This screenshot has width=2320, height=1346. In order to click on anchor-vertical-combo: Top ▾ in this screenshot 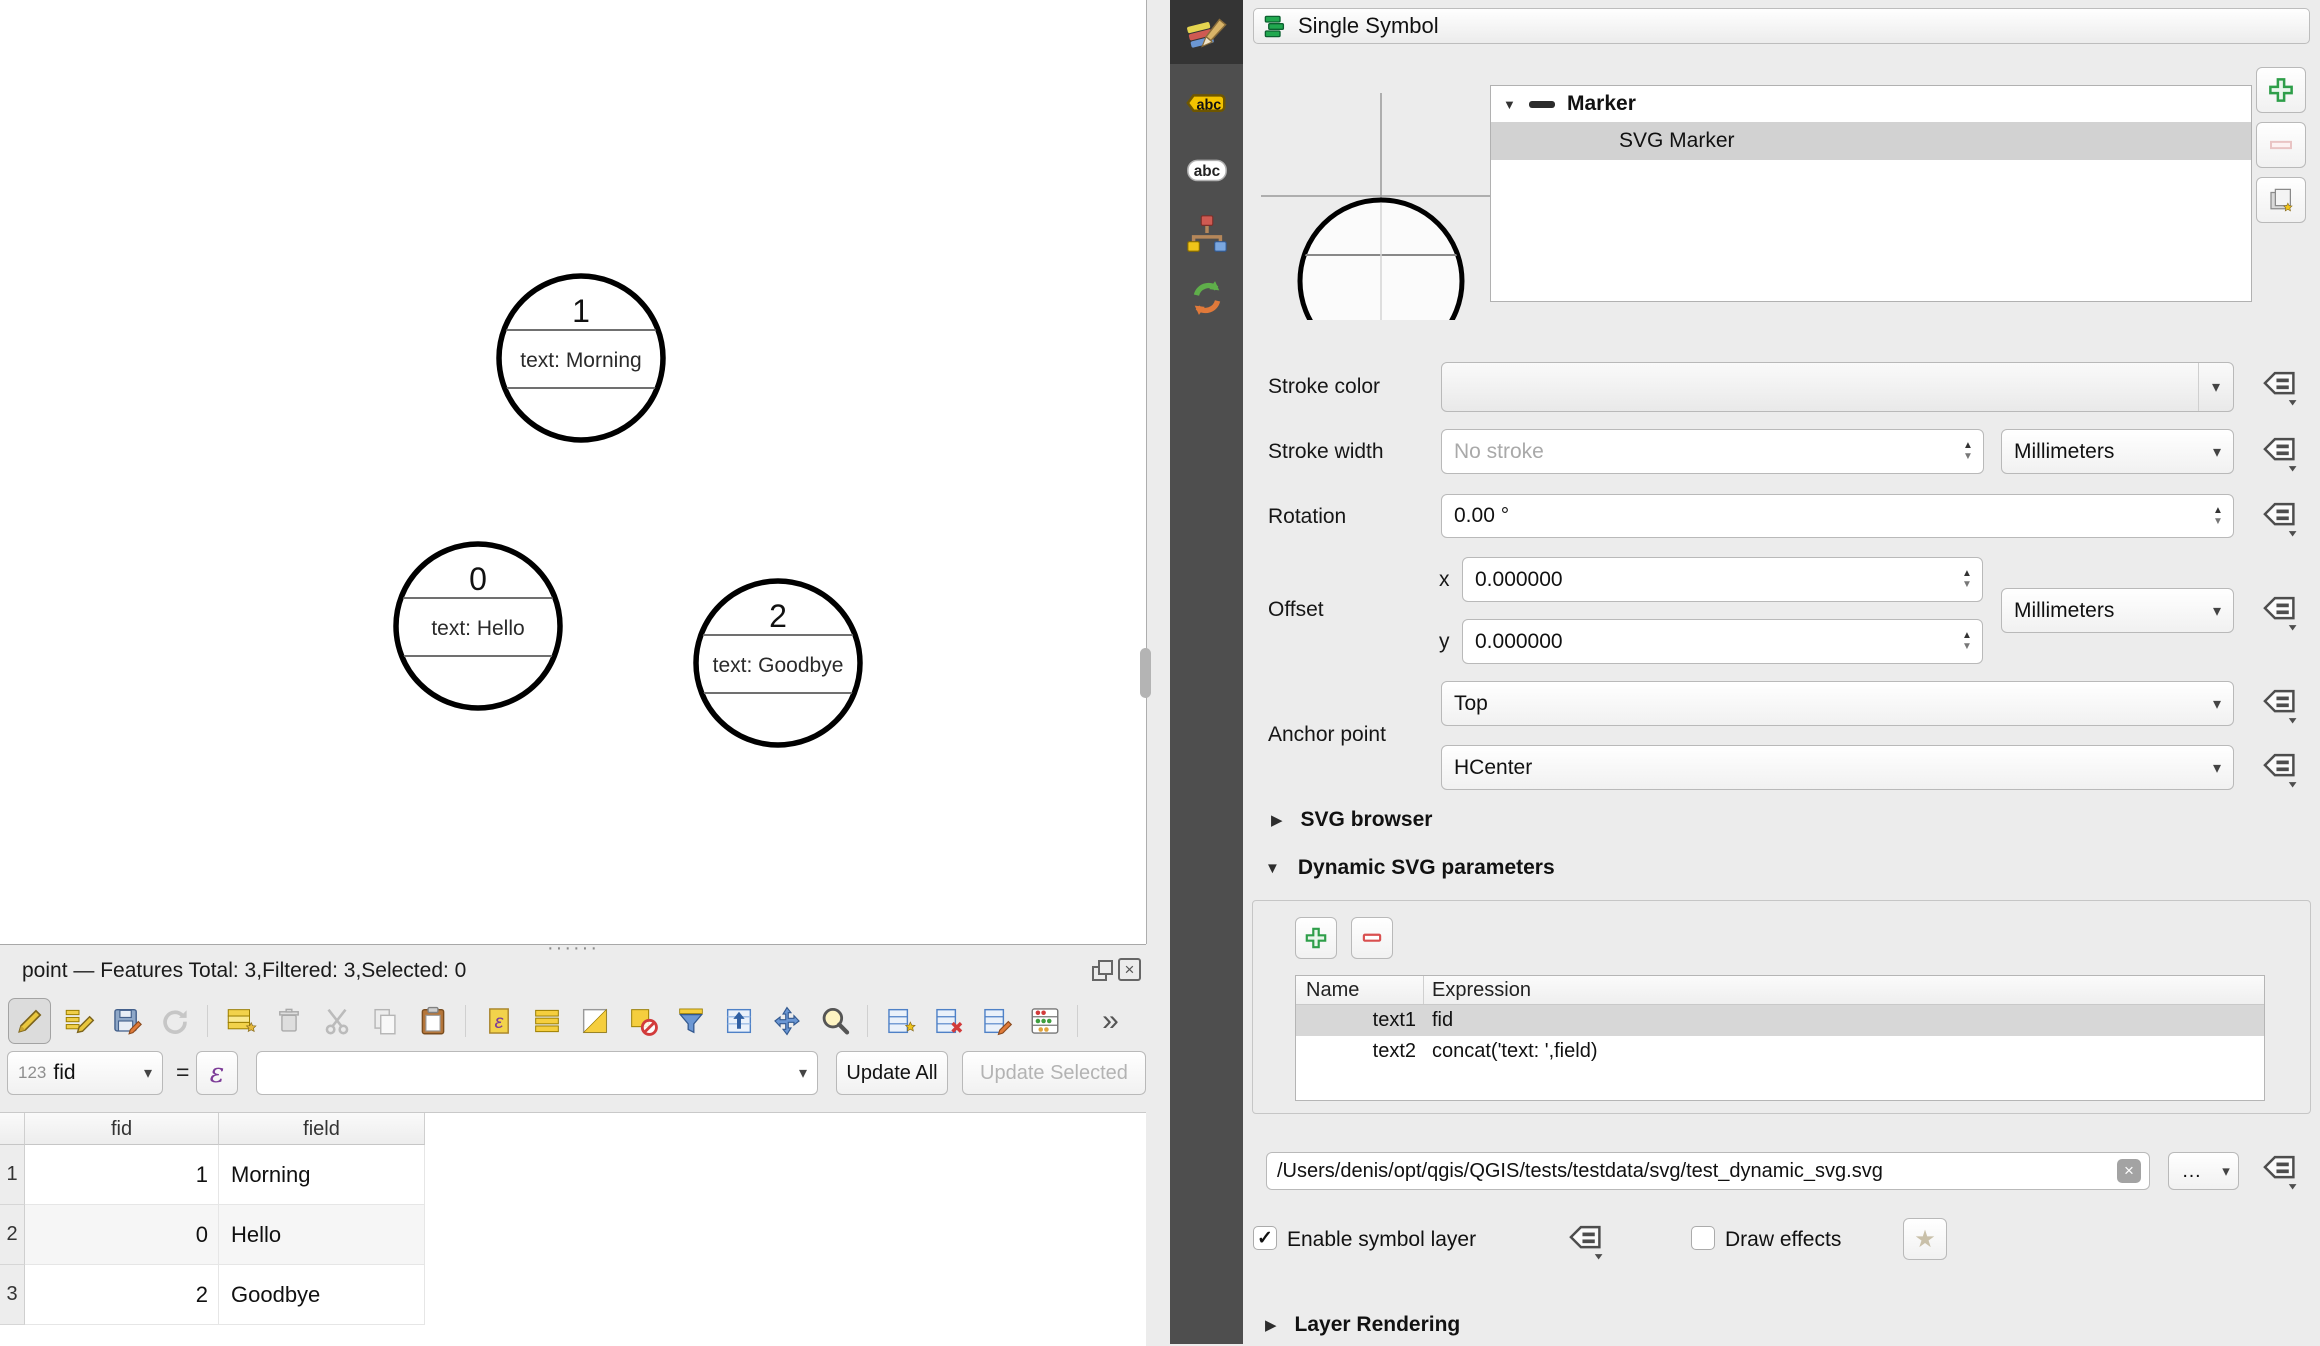, I will do `click(1837, 703)`.